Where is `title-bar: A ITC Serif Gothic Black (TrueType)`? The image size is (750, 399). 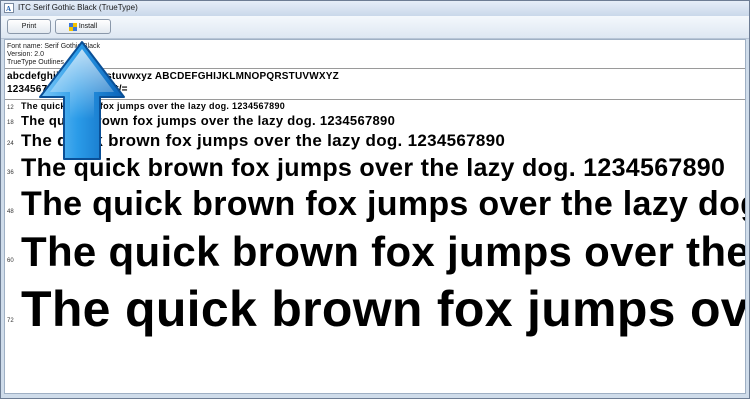
title-bar: A ITC Serif Gothic Black (TrueType) is located at coordinates (375, 8).